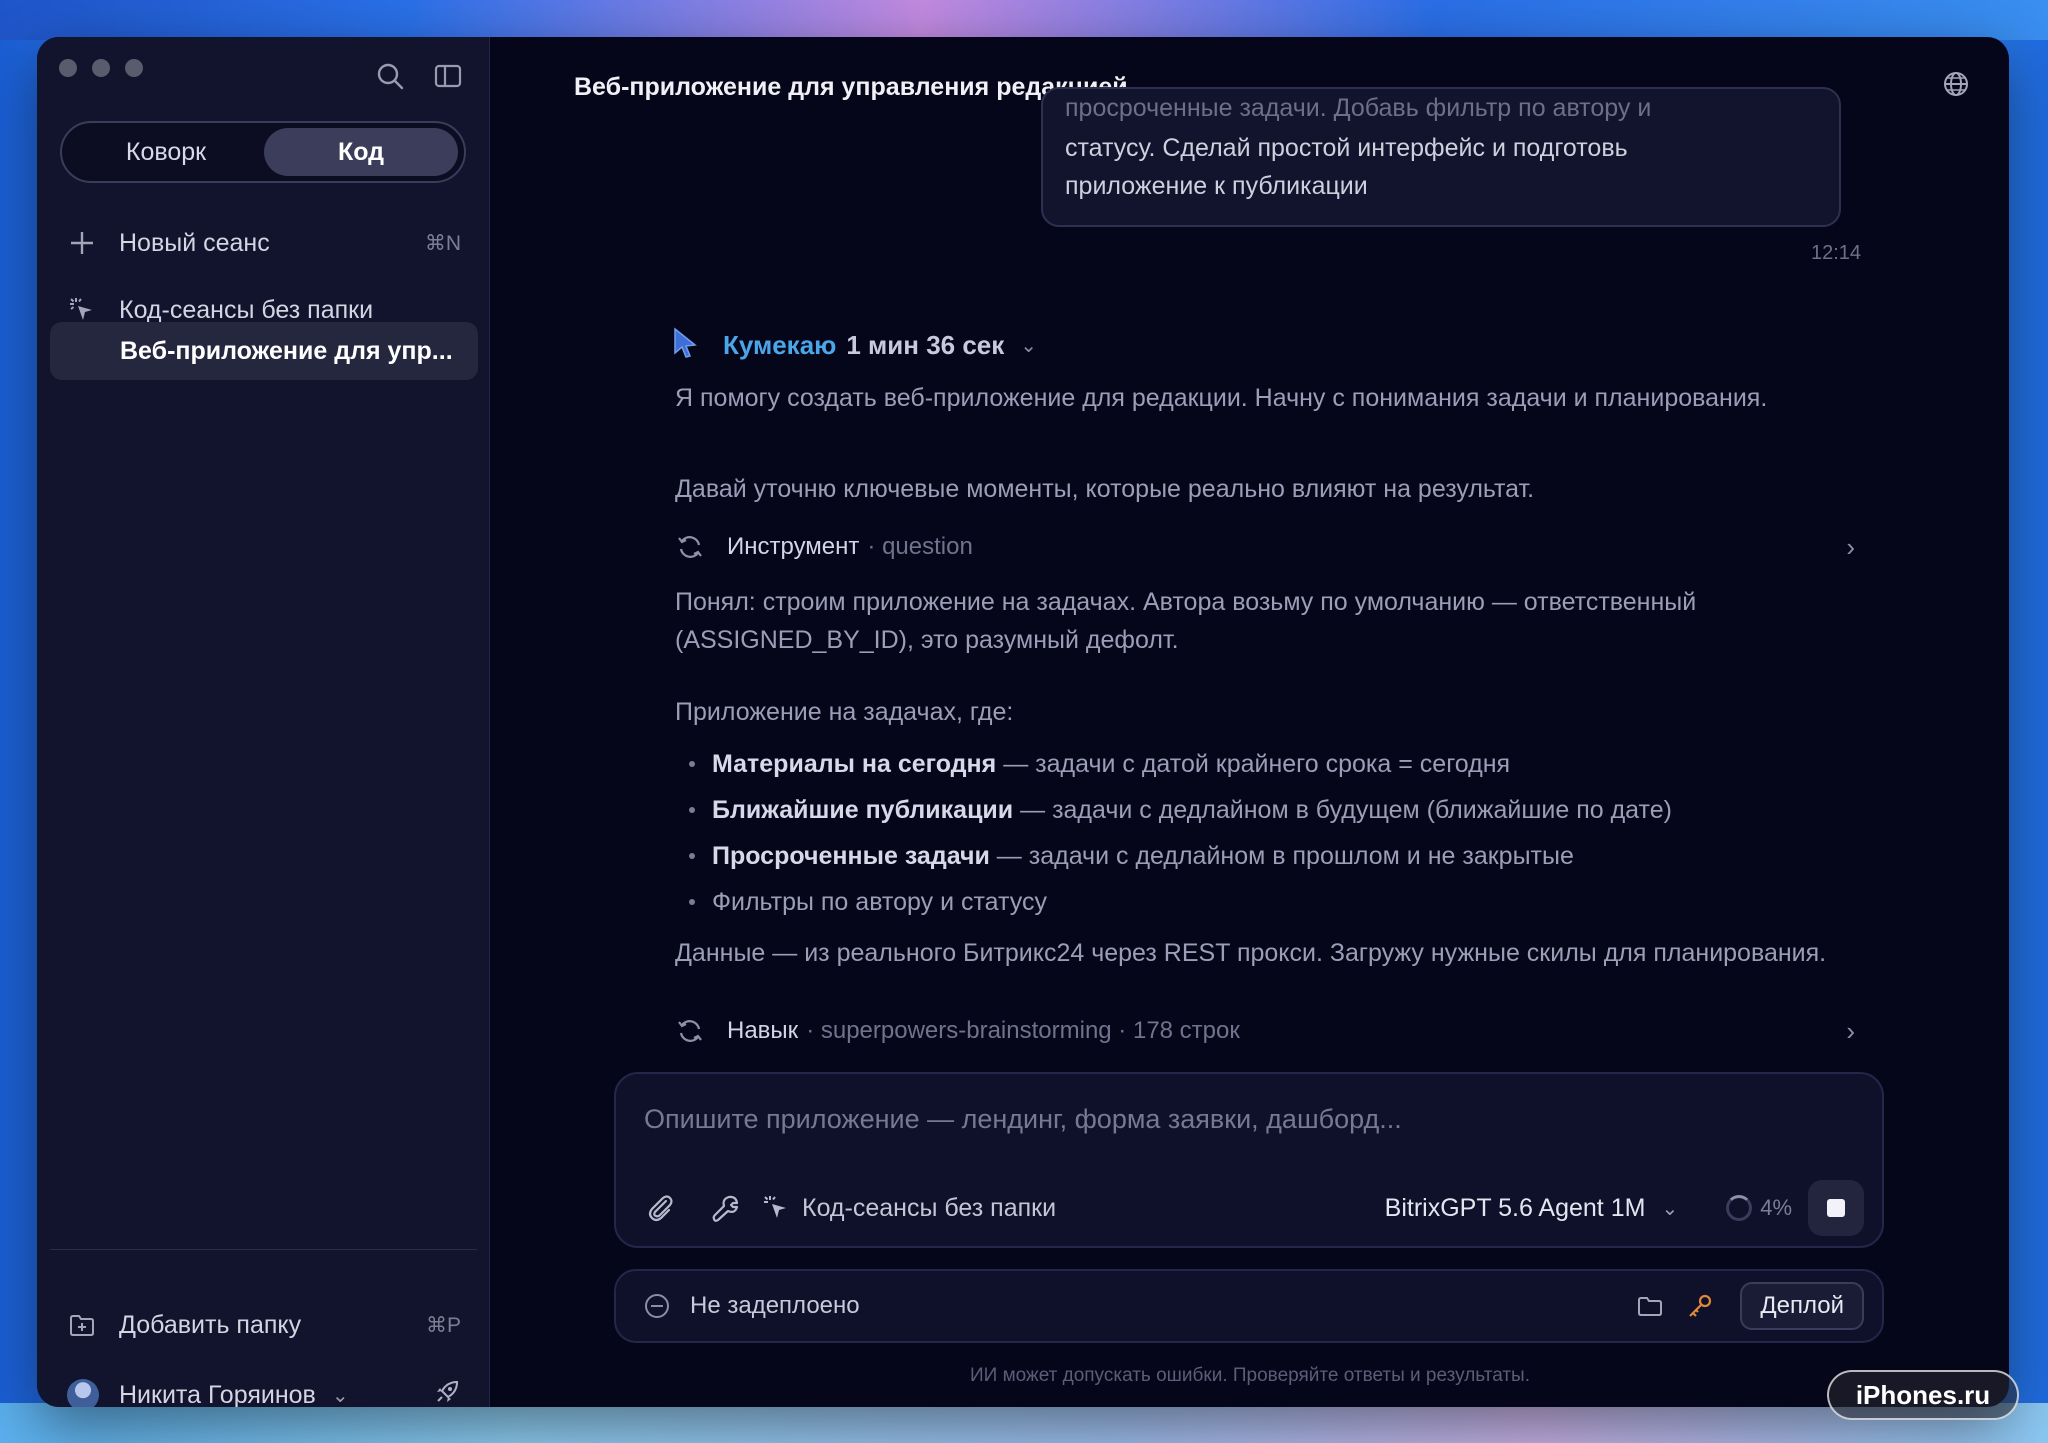 The height and width of the screenshot is (1443, 2048). Describe the element at coordinates (390, 76) in the screenshot. I see `search-icon` at that location.